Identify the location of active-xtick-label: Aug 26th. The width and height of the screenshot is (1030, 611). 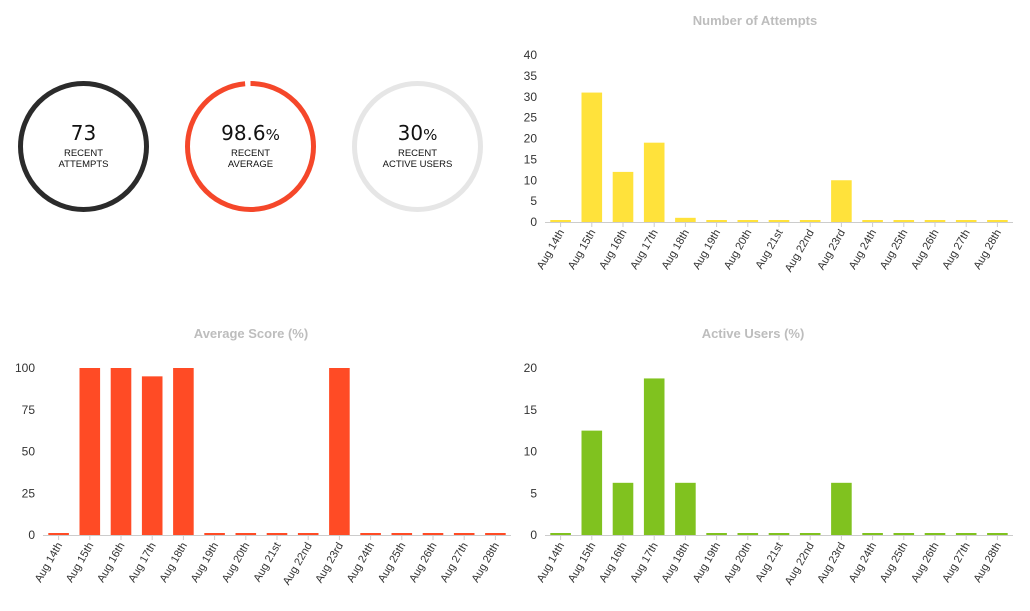
(925, 563).